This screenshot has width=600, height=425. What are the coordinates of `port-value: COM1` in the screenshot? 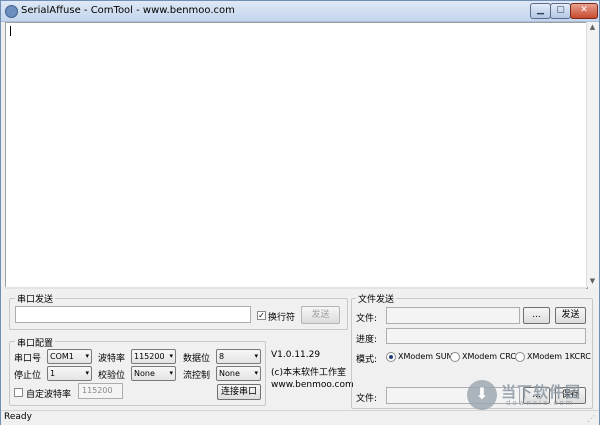 It's located at (62, 356).